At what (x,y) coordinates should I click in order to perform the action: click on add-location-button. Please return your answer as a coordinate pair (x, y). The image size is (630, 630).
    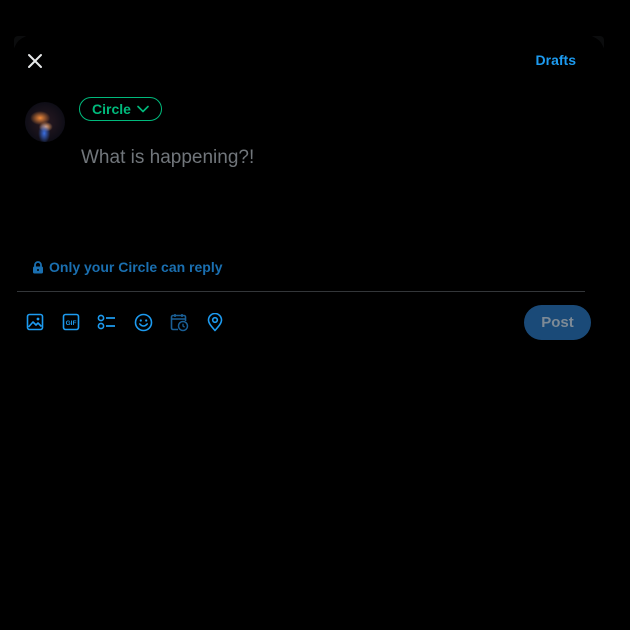
    Looking at the image, I should click on (215, 322).